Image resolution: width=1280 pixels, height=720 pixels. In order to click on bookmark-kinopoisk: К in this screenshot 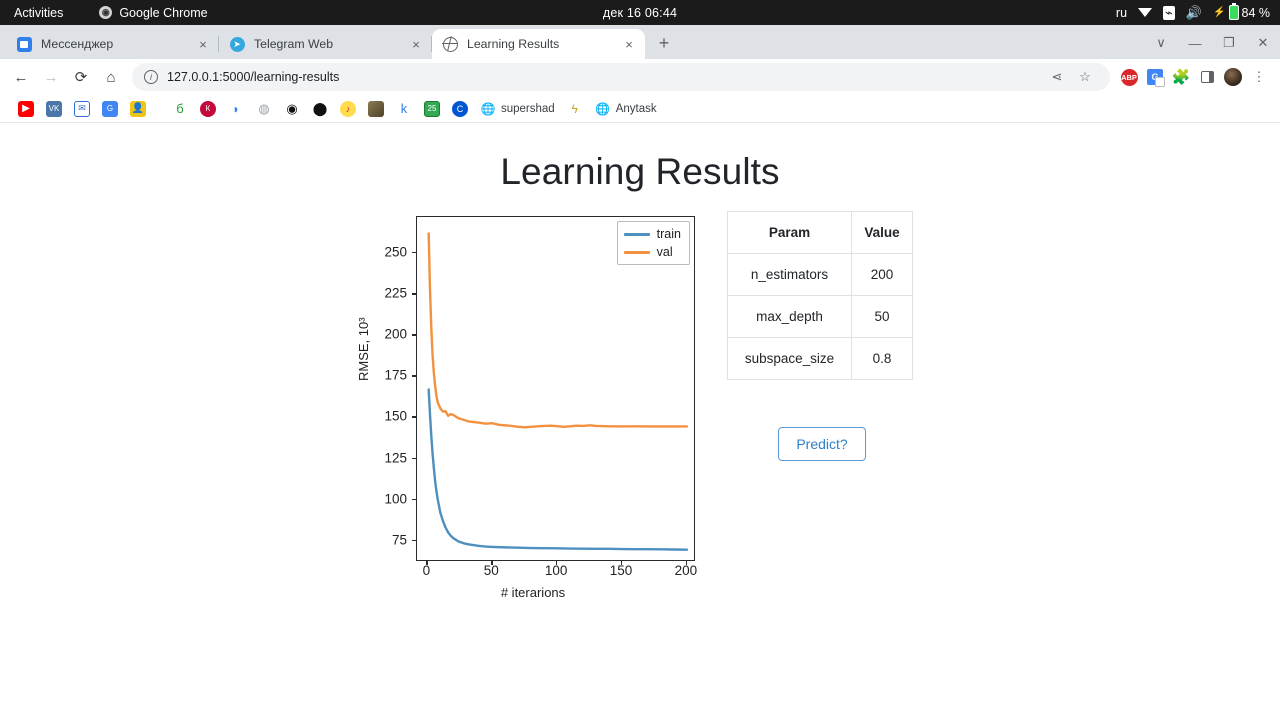, I will do `click(208, 109)`.